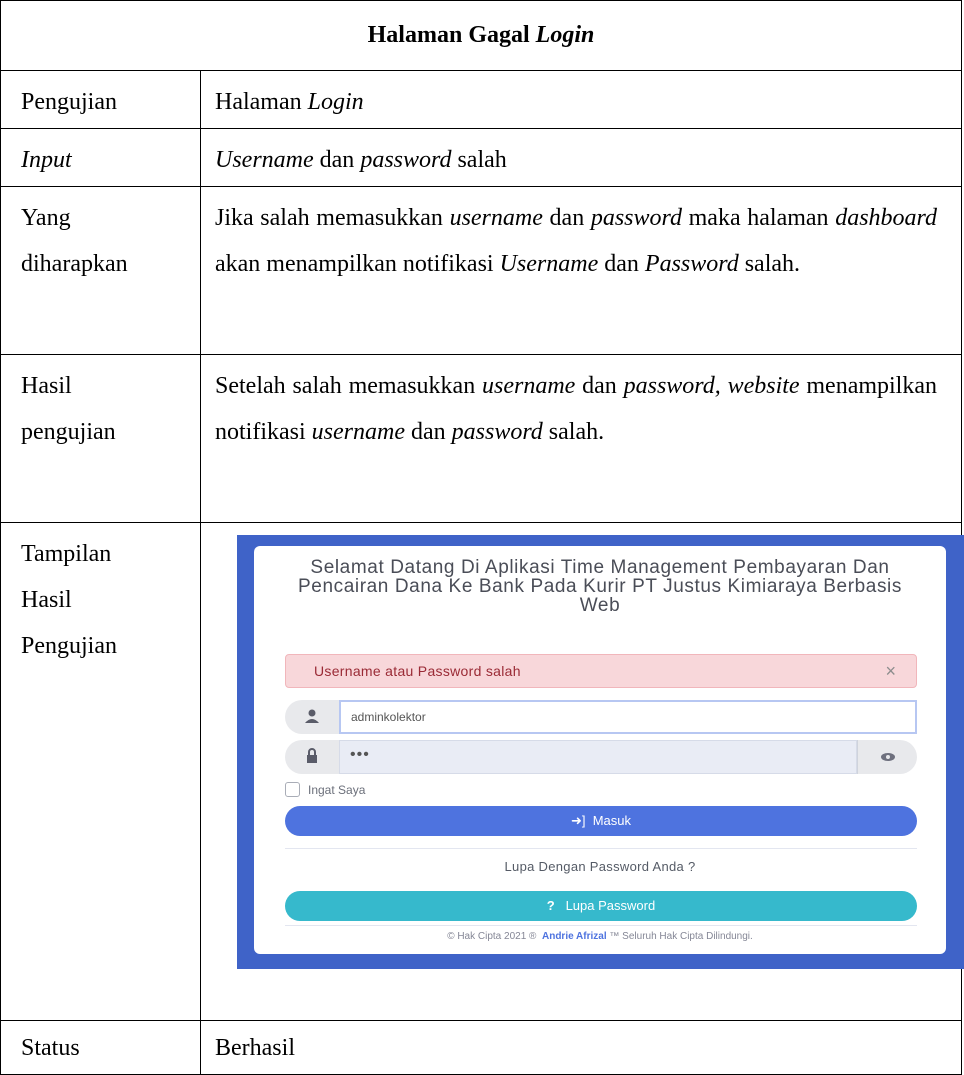 Image resolution: width=964 pixels, height=1075 pixels. What do you see at coordinates (601, 671) in the screenshot?
I see `error-alert: Username atau Password salah ×` at bounding box center [601, 671].